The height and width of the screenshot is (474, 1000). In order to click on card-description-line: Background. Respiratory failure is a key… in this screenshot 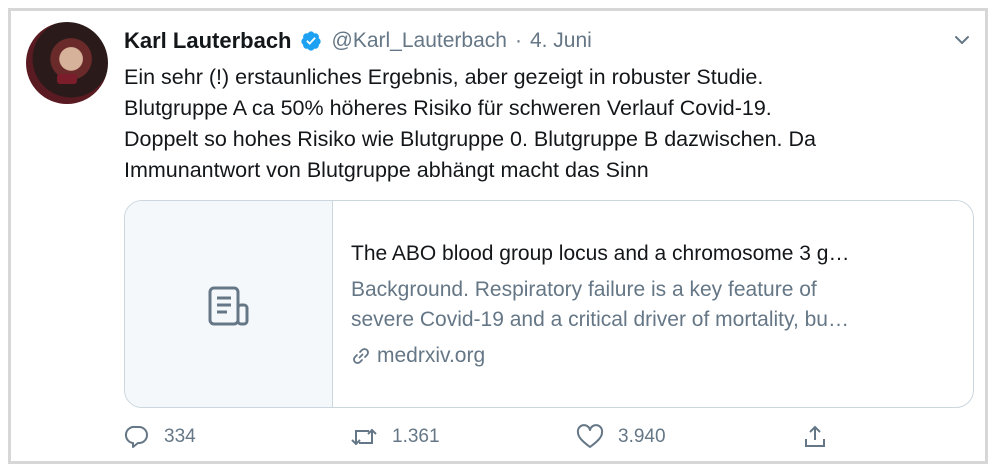, I will do `click(584, 289)`.